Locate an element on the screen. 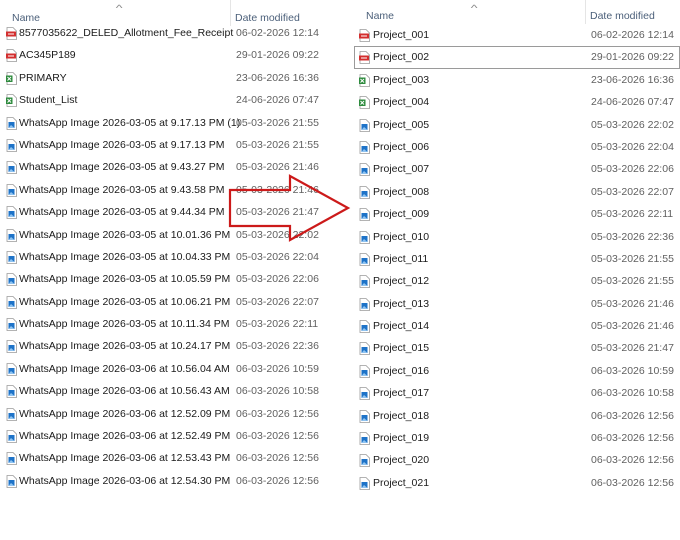 The image size is (680, 540). file-date-modified: 24-06-2026 07:47 is located at coordinates (632, 102).